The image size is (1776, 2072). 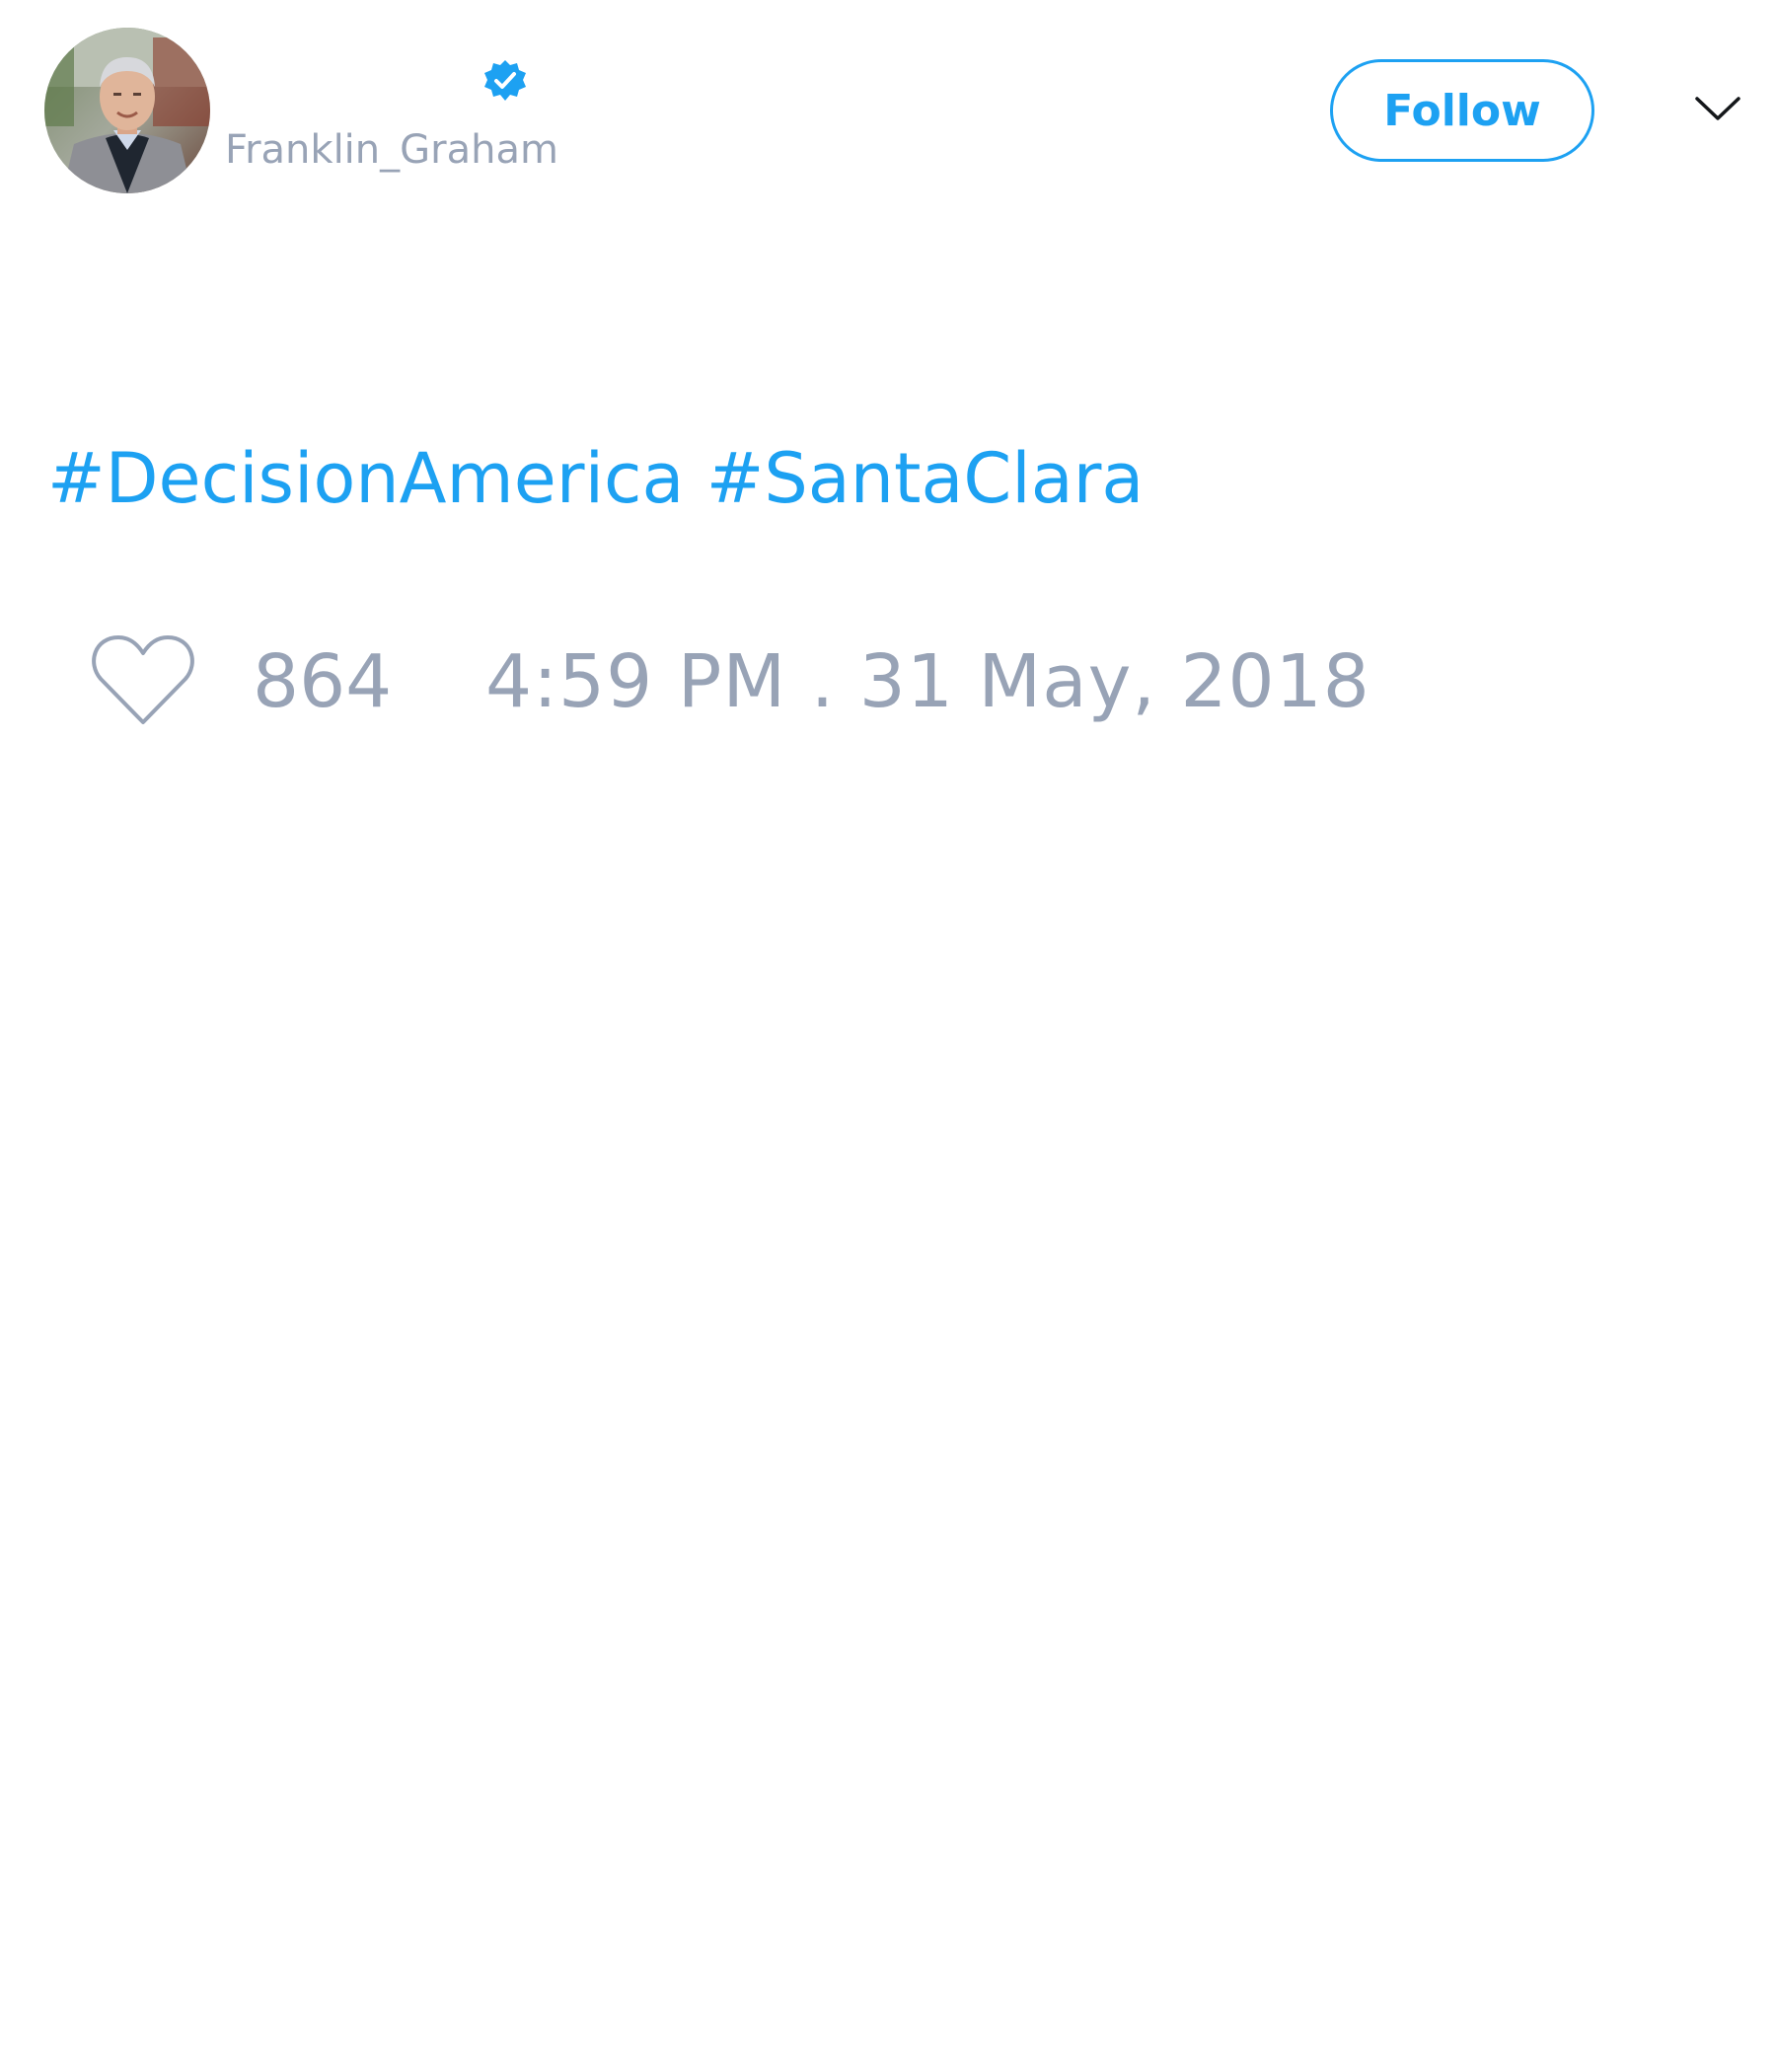 I want to click on author-avatar, so click(x=127, y=111).